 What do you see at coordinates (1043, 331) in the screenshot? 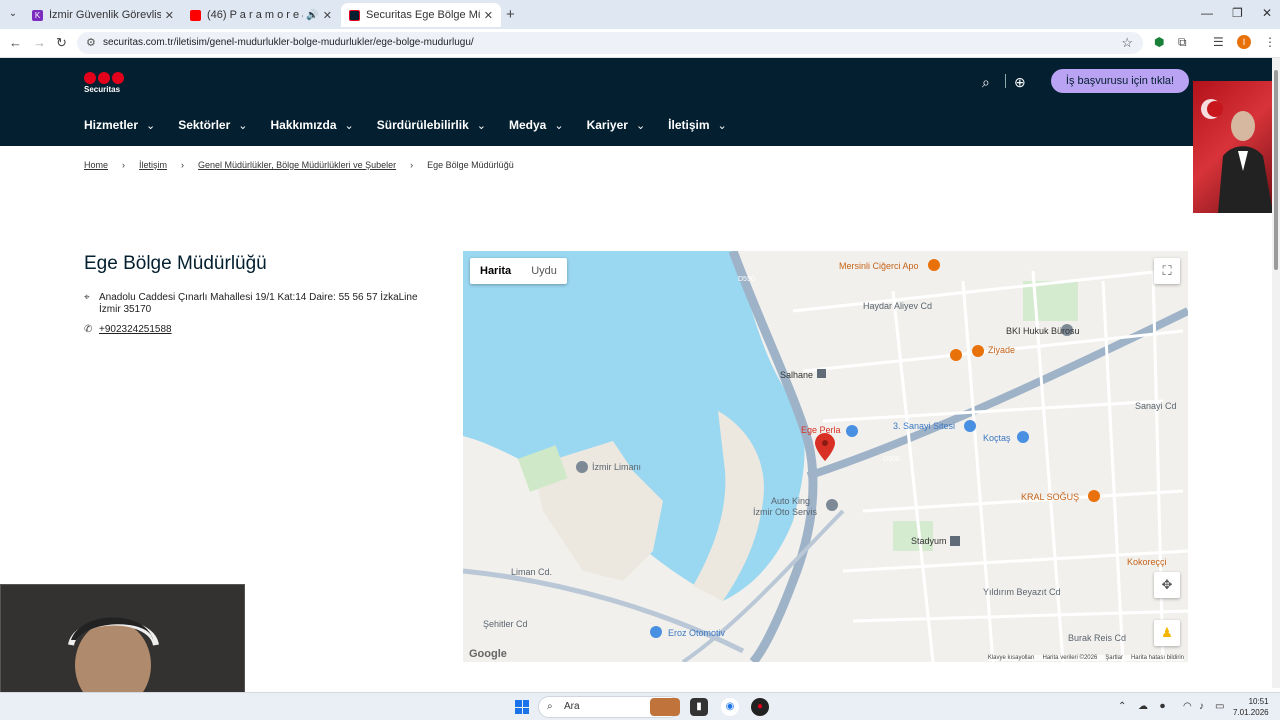
I see `map-label: BKI Hukuk Bürosu` at bounding box center [1043, 331].